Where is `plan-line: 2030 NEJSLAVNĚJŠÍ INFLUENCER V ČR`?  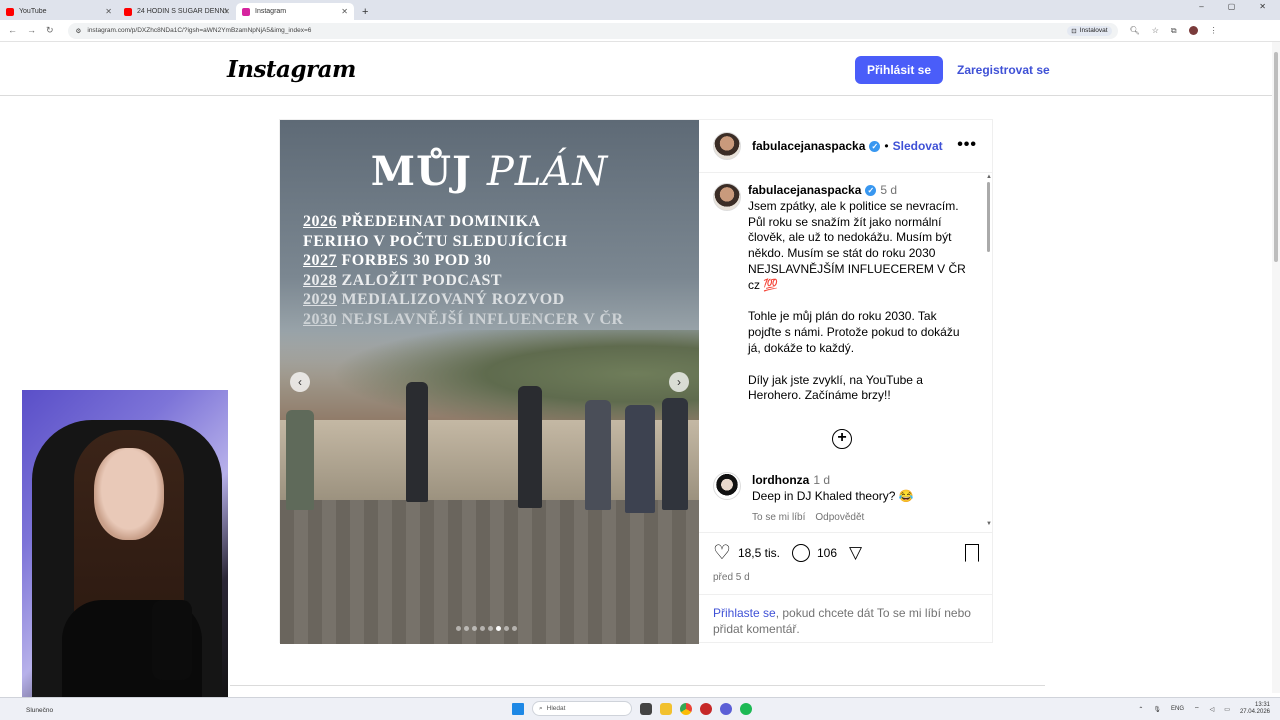
plan-line: 2030 NEJSLAVNĚJŠÍ INFLUENCER V ČR is located at coordinates (463, 320).